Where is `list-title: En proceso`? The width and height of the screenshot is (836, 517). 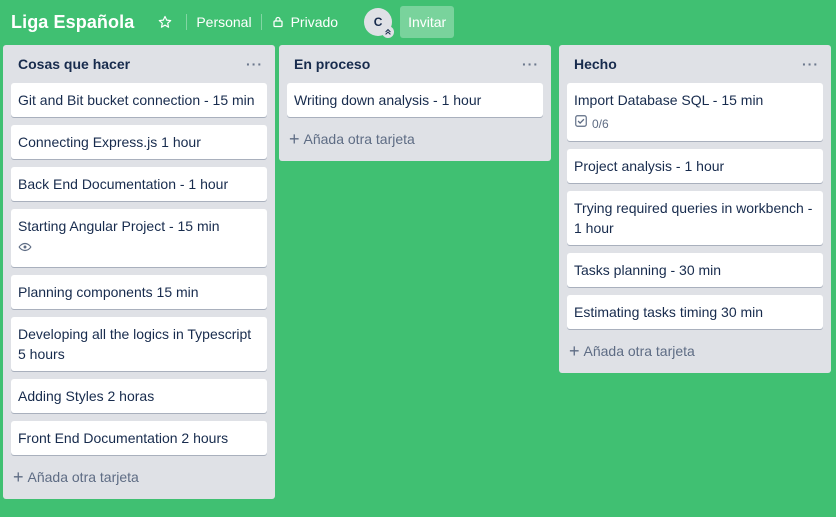 list-title: En proceso is located at coordinates (332, 64).